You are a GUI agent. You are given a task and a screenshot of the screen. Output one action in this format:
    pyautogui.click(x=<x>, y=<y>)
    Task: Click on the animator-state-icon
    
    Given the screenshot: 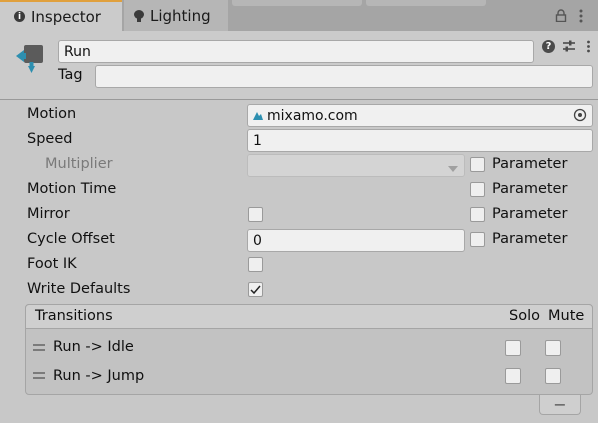 What is the action you would take?
    pyautogui.click(x=30, y=59)
    